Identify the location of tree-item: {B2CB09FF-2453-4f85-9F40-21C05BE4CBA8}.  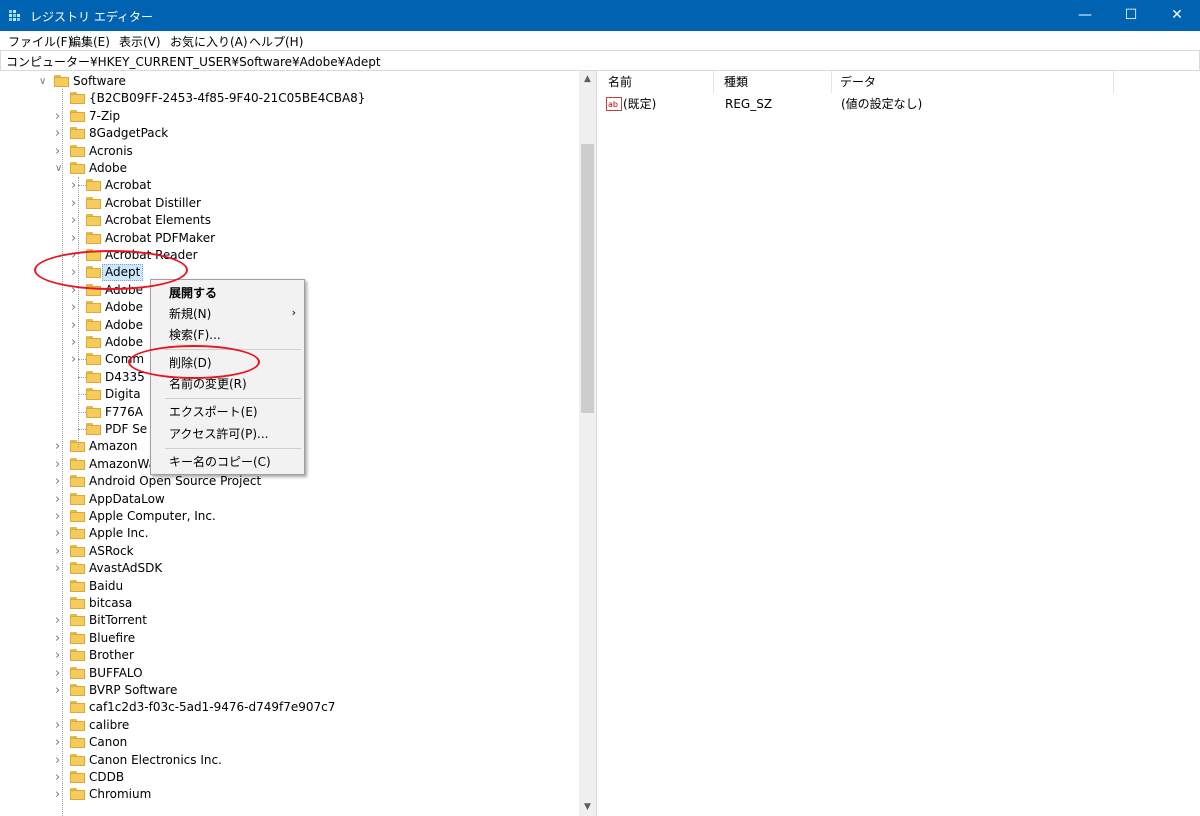
(289, 98).